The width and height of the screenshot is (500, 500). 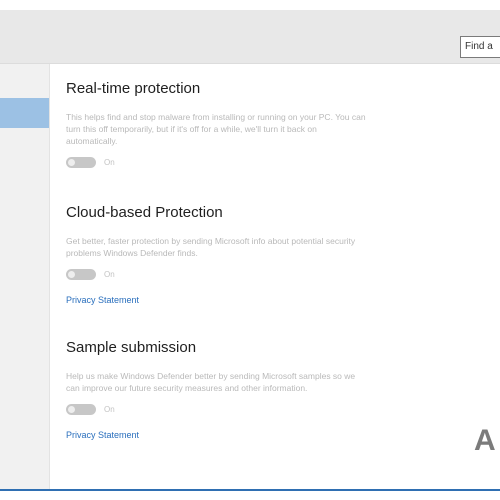 What do you see at coordinates (480, 47) in the screenshot?
I see `search-input: Find a` at bounding box center [480, 47].